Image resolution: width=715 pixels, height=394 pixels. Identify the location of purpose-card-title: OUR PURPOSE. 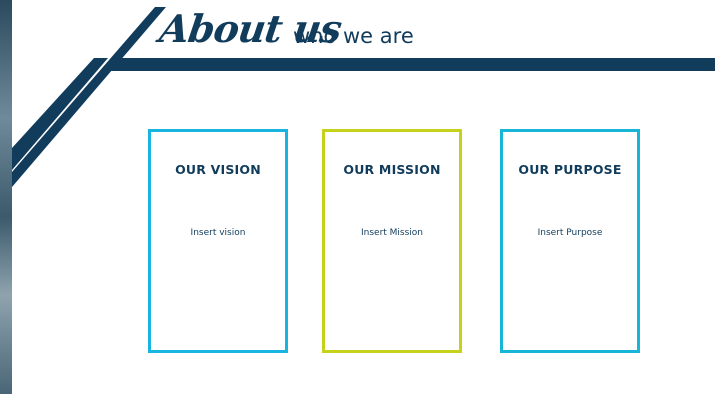
(570, 169).